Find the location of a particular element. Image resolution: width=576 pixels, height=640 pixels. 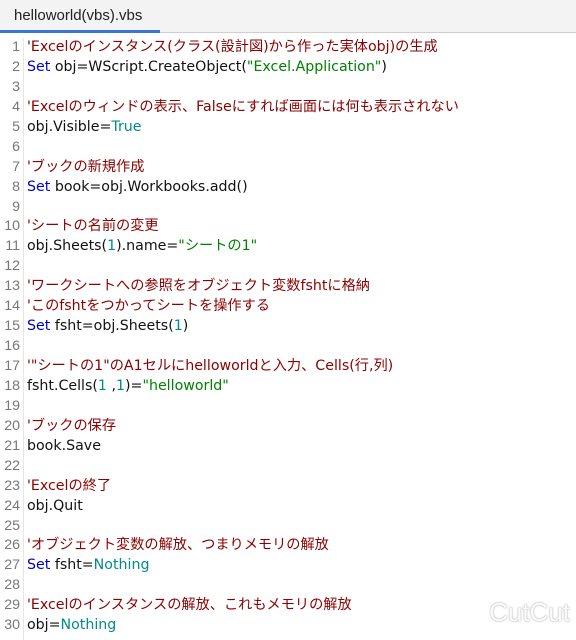

line-code: Set fsht=Nothing is located at coordinates (88, 566).